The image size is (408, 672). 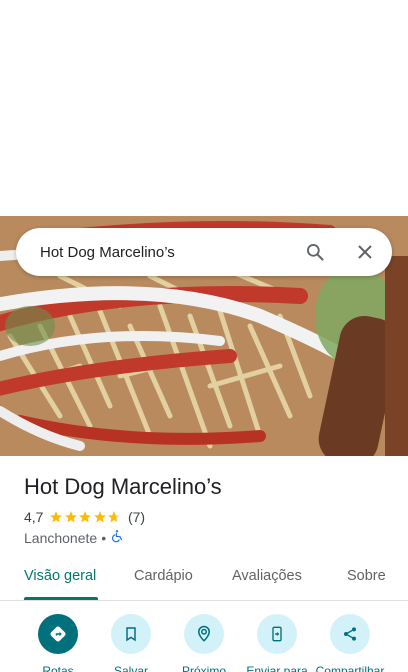 I want to click on nearby-button: Próximo, so click(x=204, y=643).